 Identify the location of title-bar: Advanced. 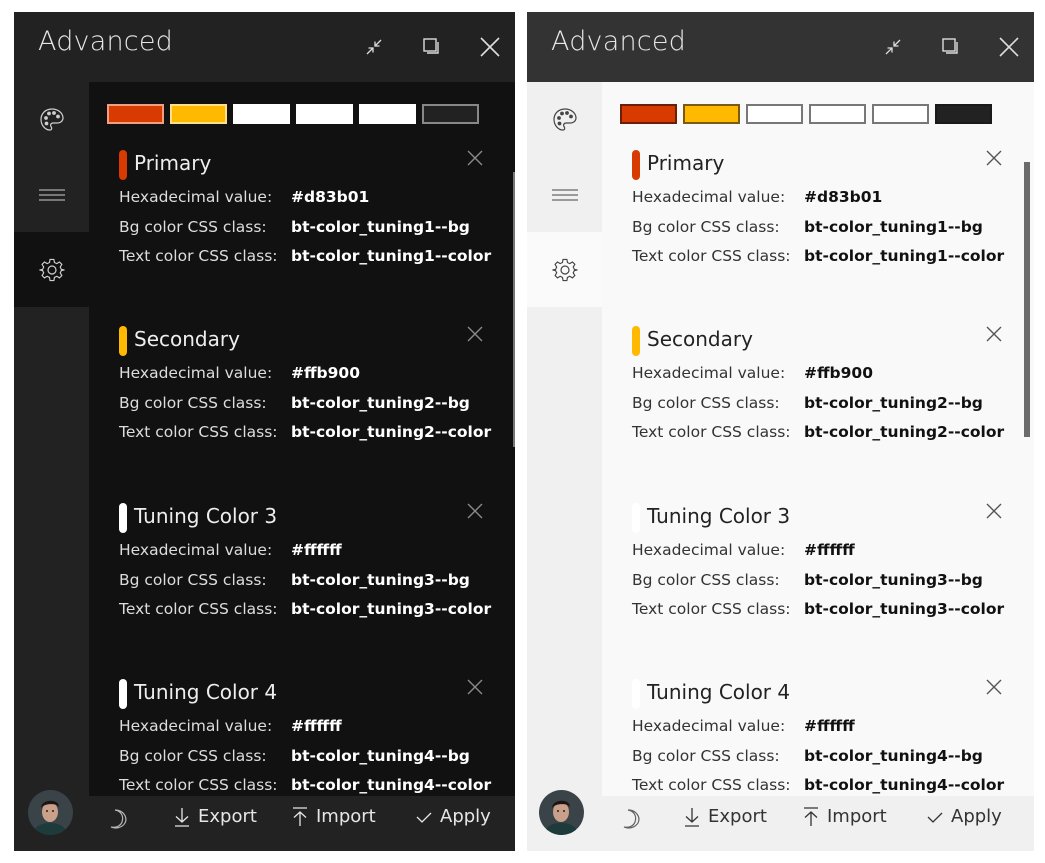
(780, 47).